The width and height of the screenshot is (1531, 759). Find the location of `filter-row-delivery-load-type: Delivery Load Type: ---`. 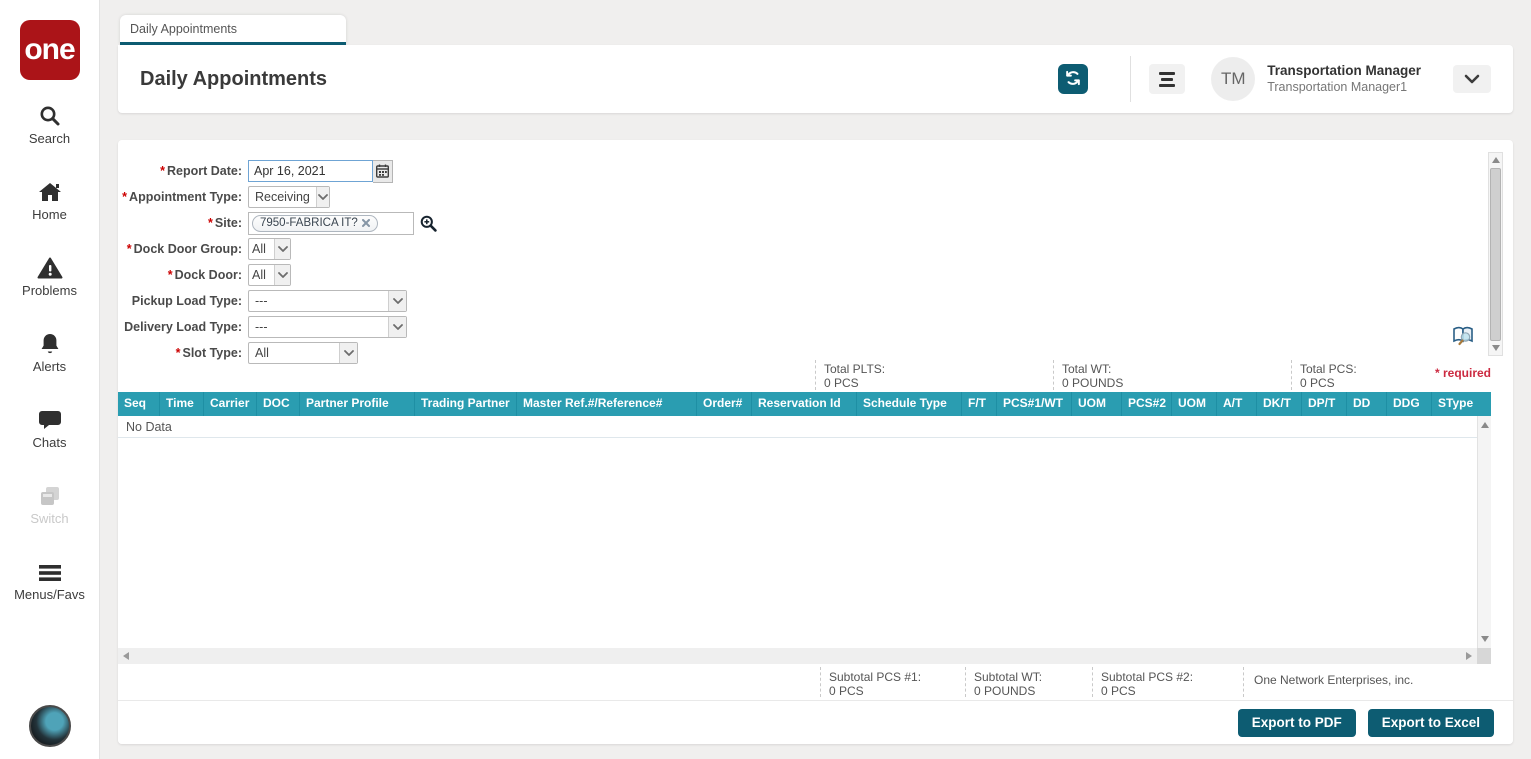

filter-row-delivery-load-type: Delivery Load Type: --- is located at coordinates (277, 327).